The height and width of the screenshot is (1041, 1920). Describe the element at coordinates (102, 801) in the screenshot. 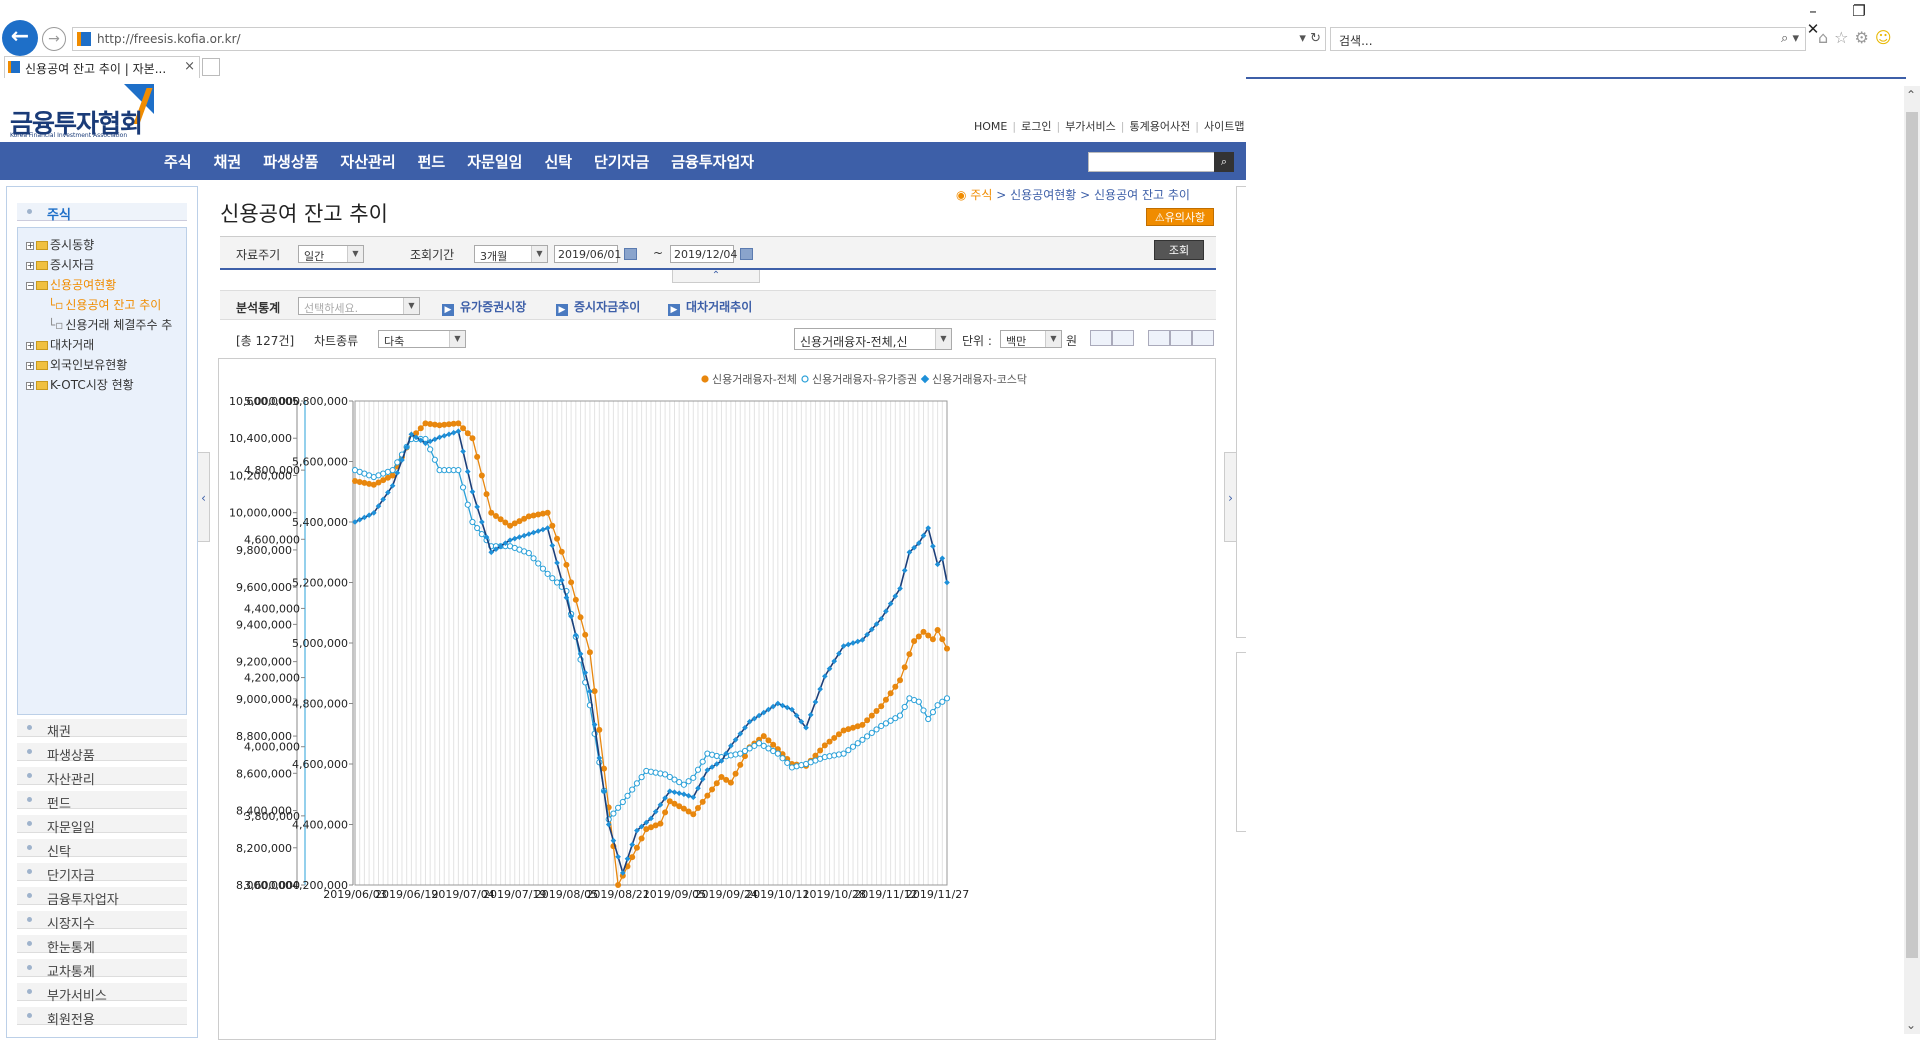

I see `lnb-category: 펀드` at that location.